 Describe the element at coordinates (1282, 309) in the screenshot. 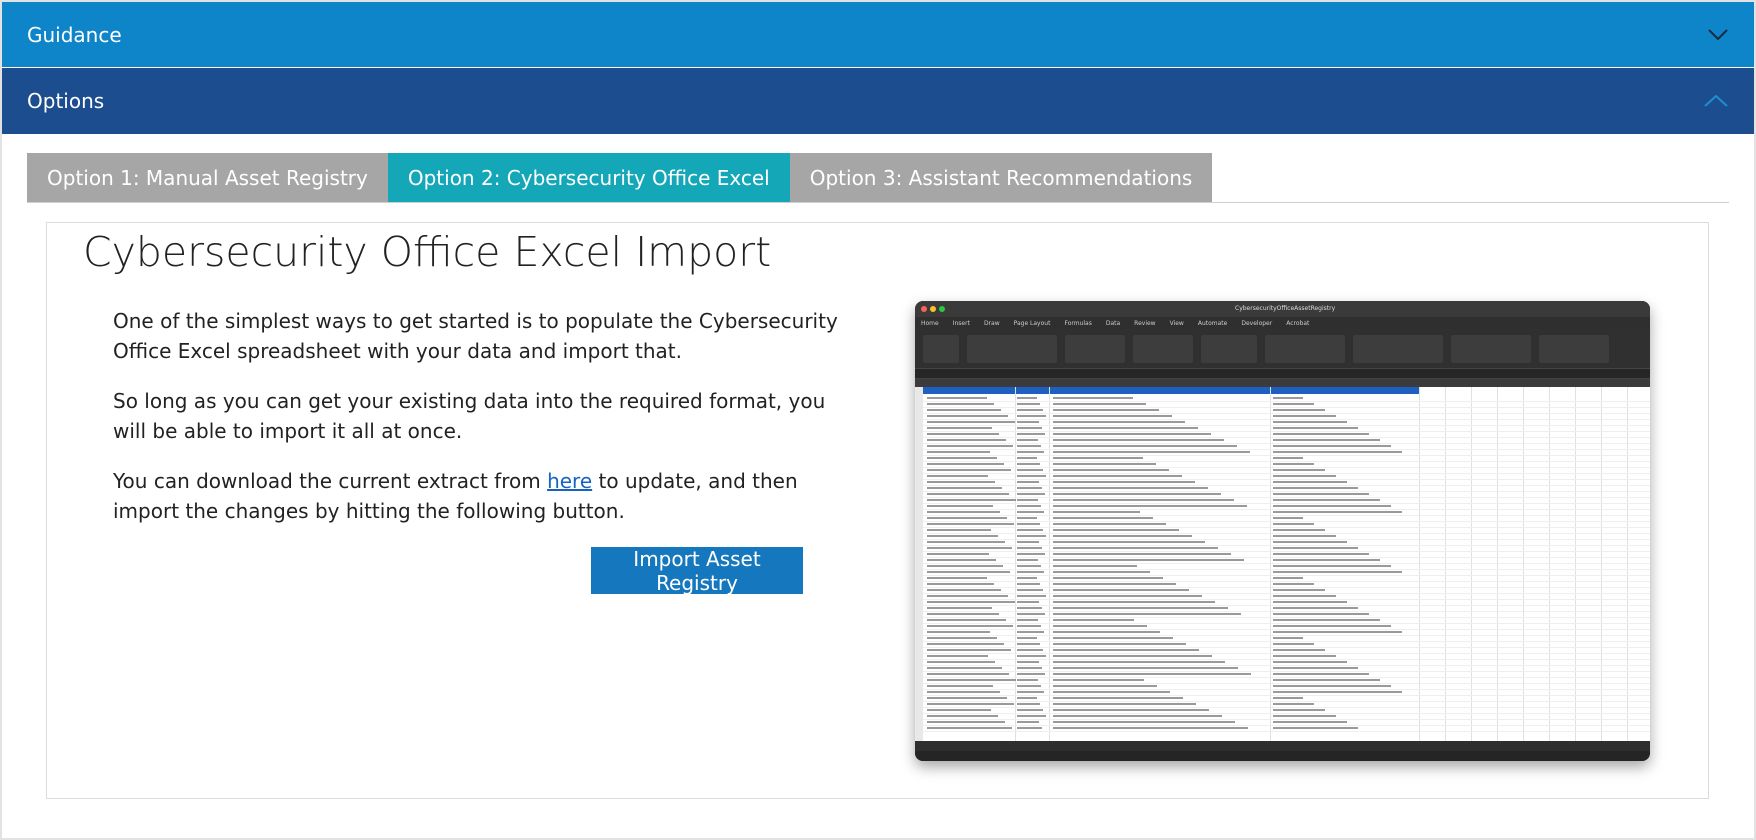

I see `excel-titlebar: CybersecurityOfficeAssetRegistry` at that location.